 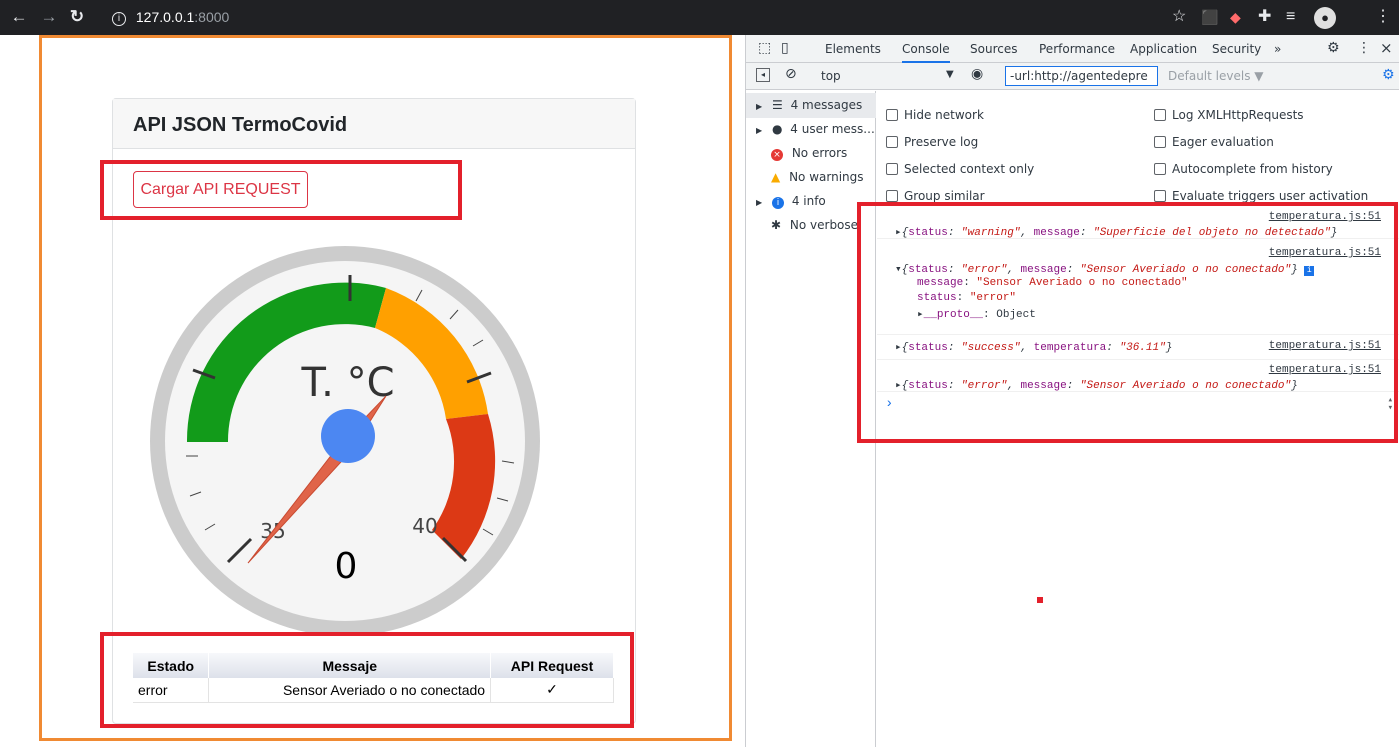 What do you see at coordinates (552, 690) in the screenshot?
I see `api-request-cell: ✓` at bounding box center [552, 690].